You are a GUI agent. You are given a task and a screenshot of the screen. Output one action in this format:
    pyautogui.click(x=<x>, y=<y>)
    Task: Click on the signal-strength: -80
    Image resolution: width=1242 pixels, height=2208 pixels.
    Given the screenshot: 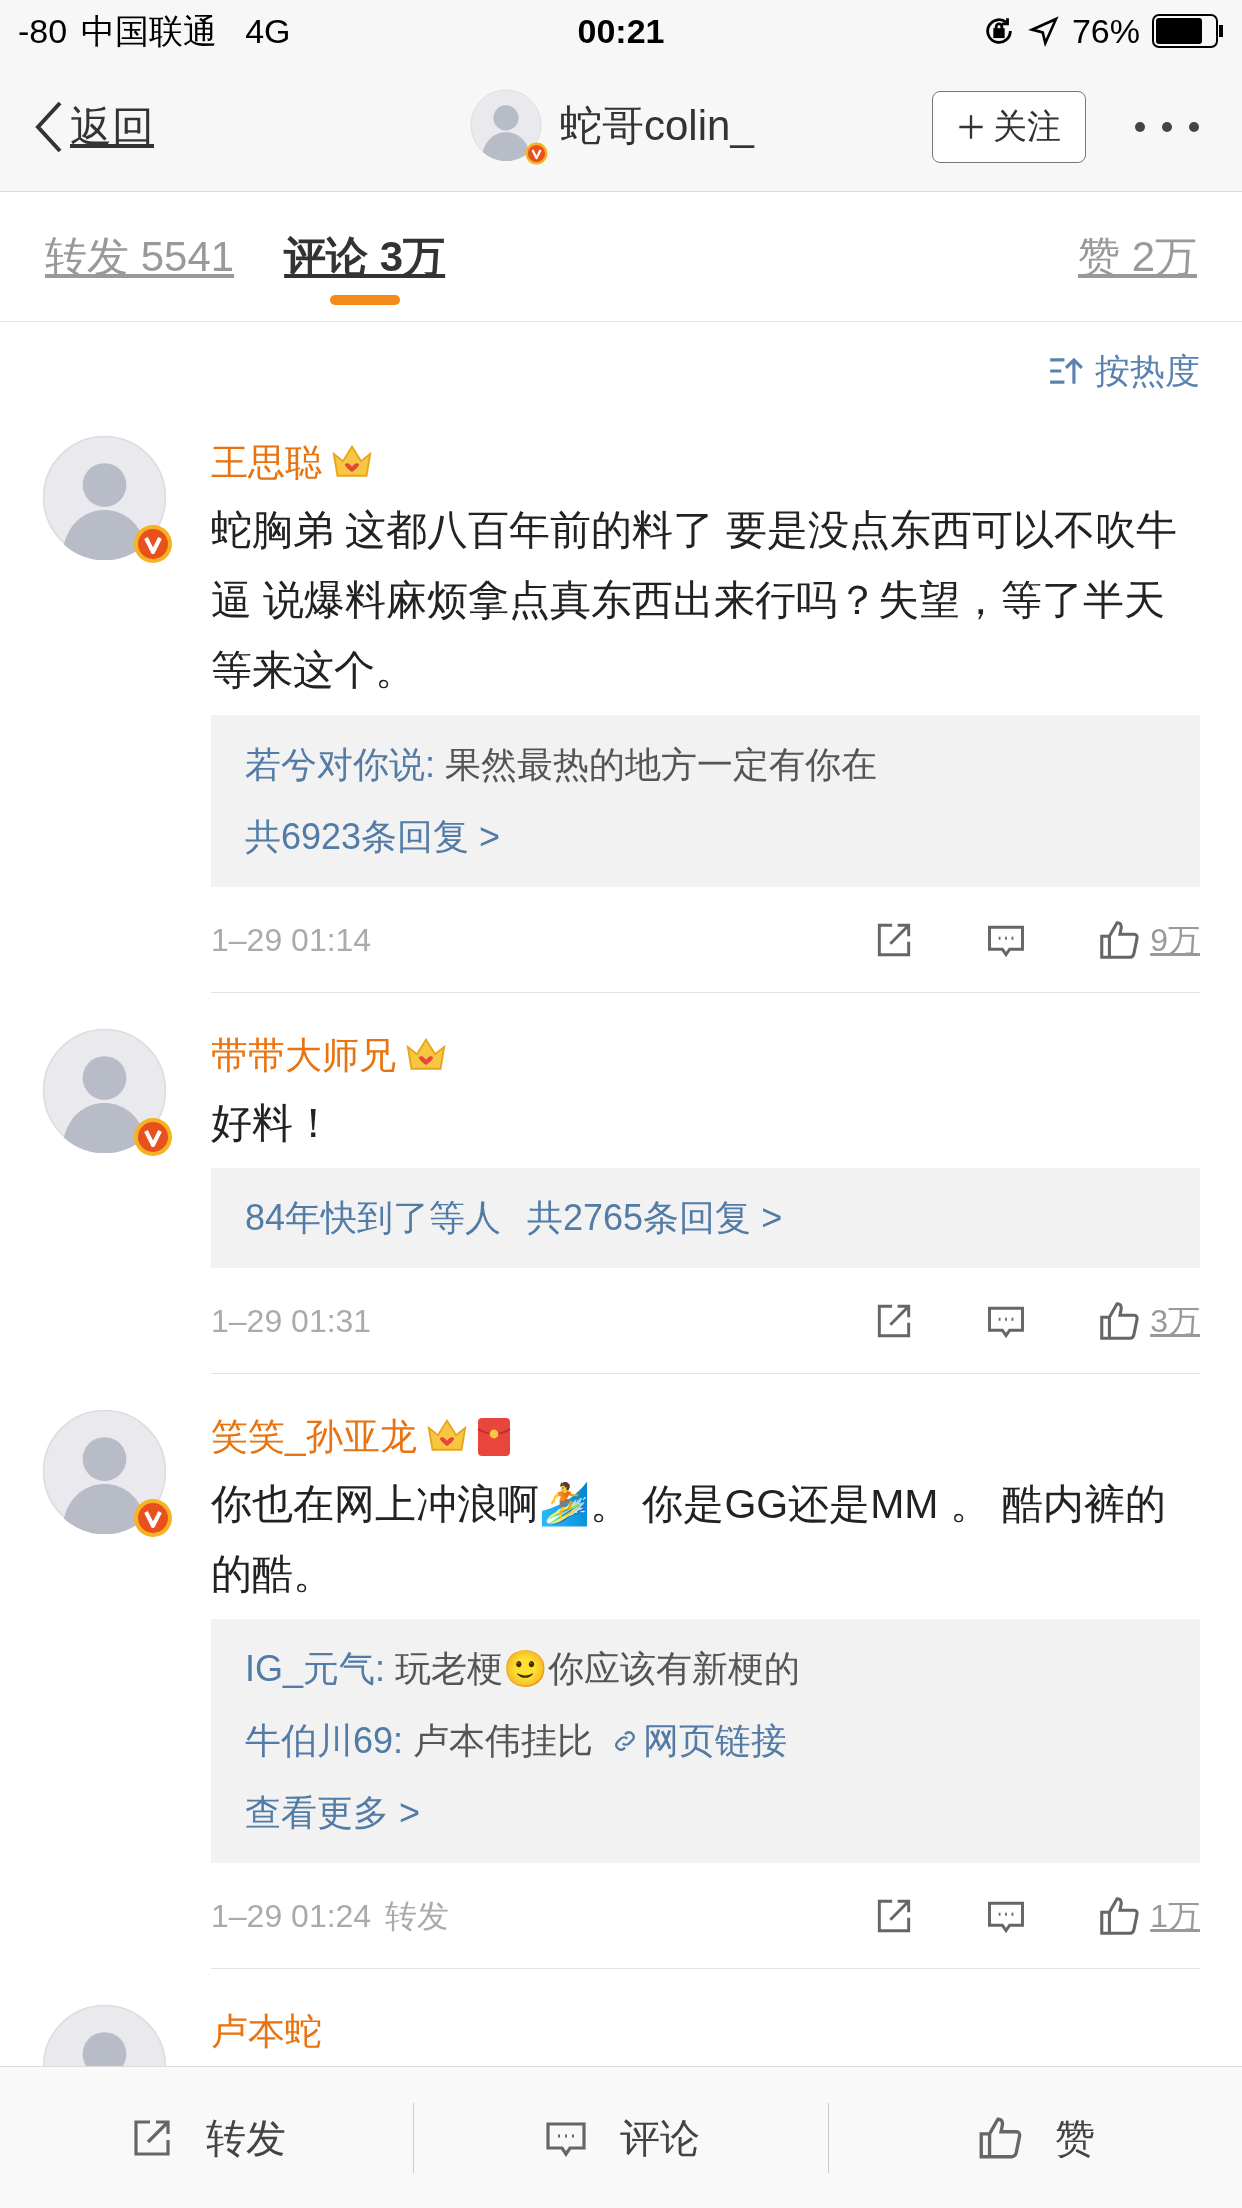 What is the action you would take?
    pyautogui.click(x=43, y=31)
    